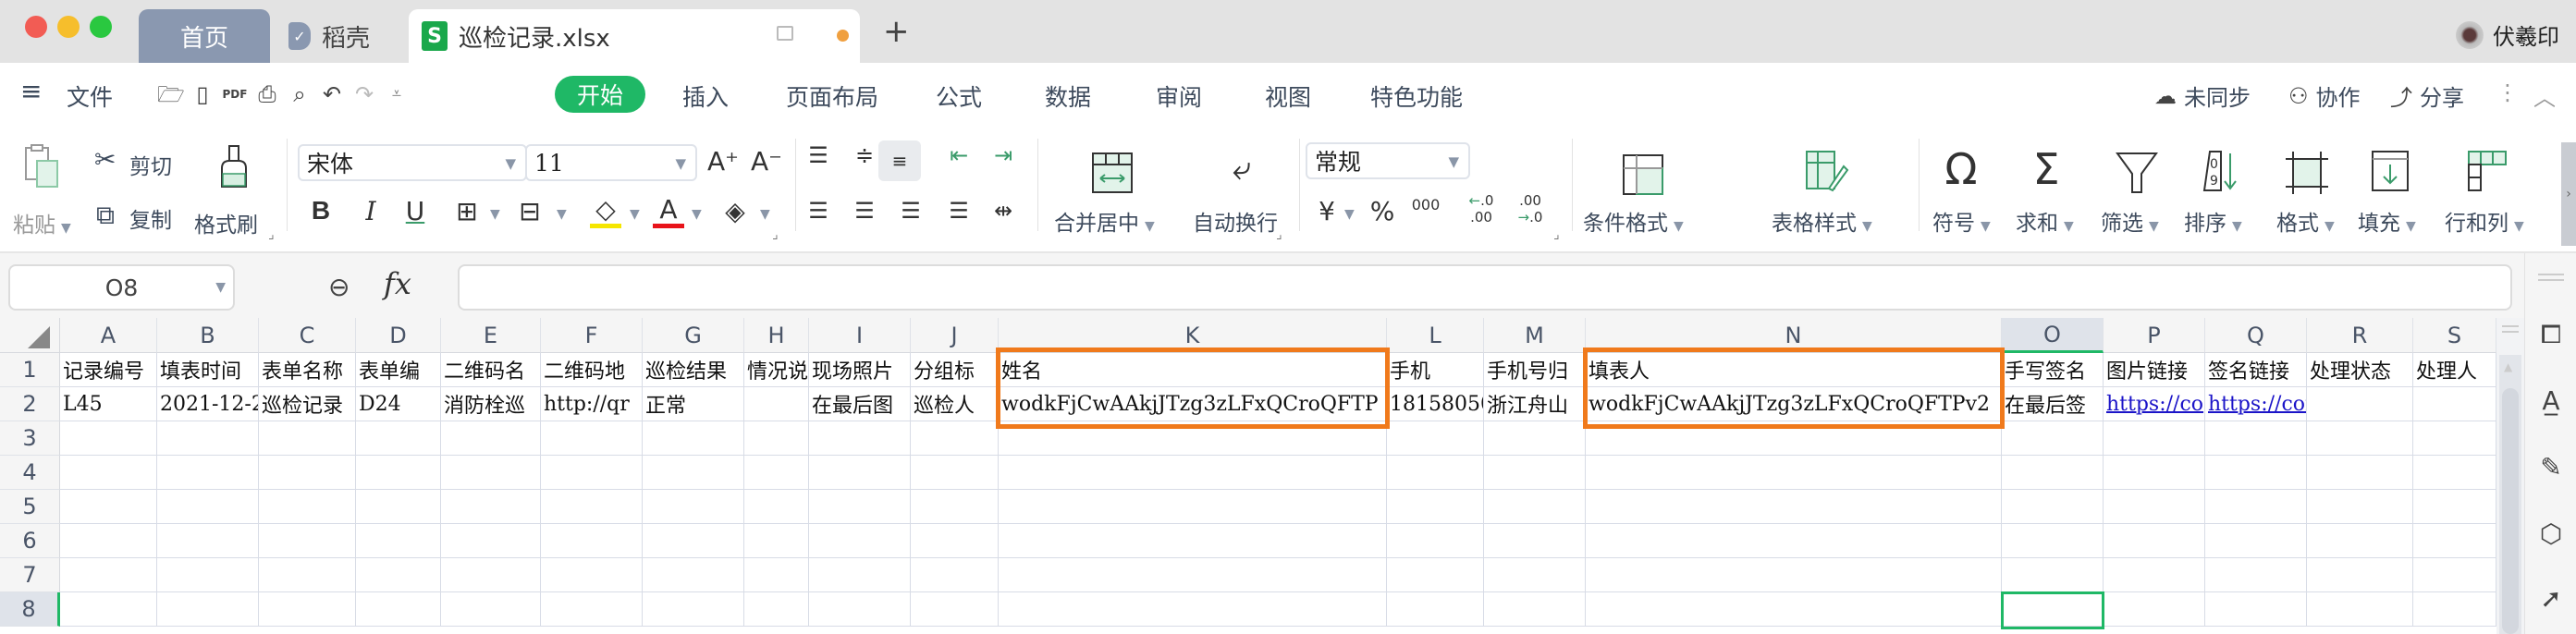  I want to click on cell-M7, so click(1535, 575).